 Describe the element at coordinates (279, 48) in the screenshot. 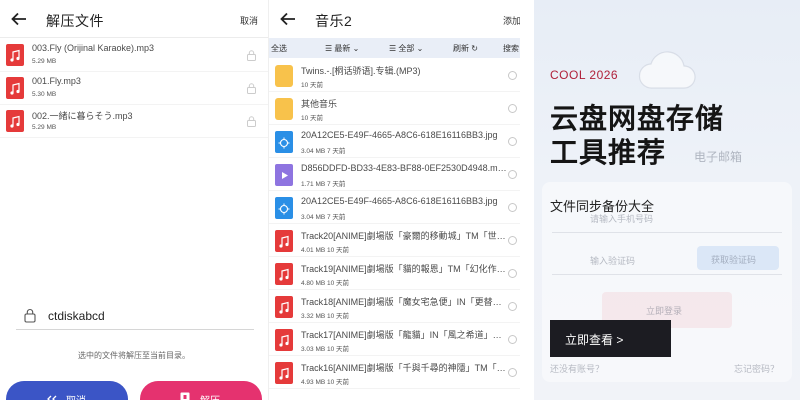

I see `select-all-button: 全选` at that location.